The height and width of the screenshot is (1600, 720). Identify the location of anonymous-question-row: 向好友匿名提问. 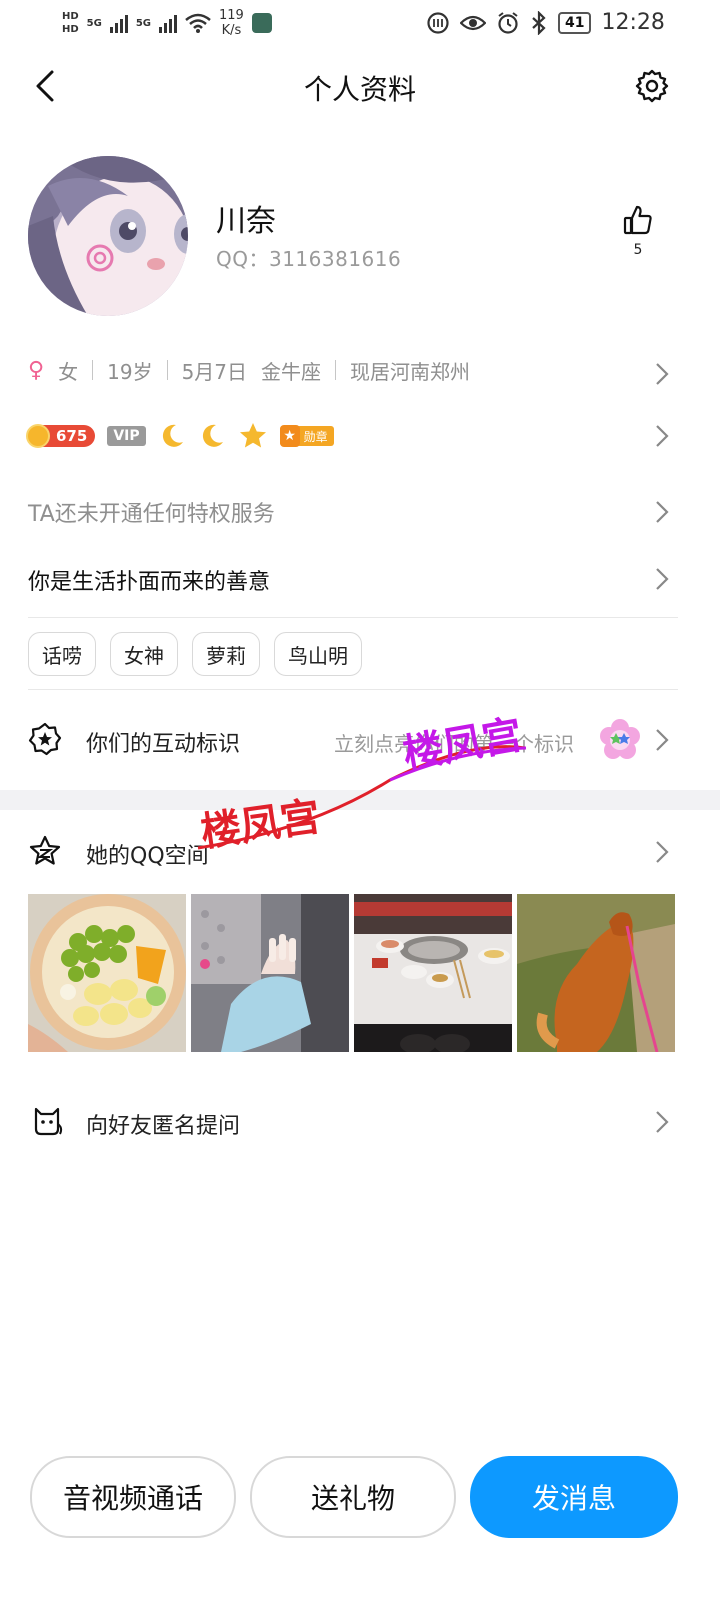
(353, 1122).